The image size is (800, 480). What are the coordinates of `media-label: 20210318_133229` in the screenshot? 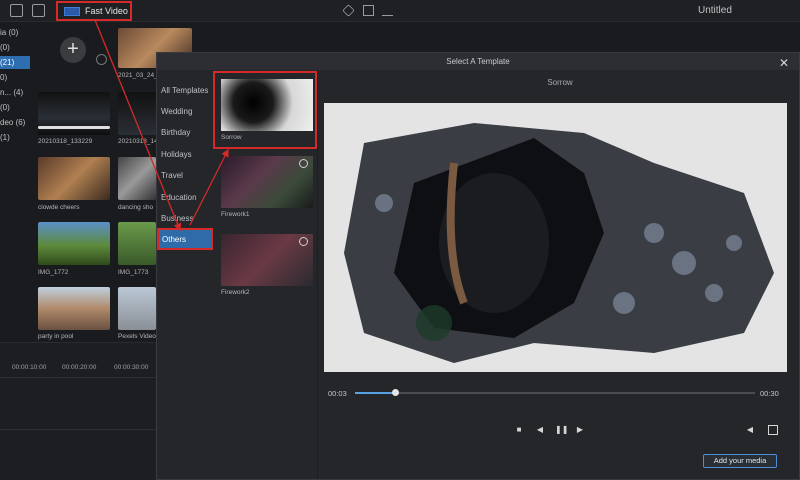 It's located at (65, 141).